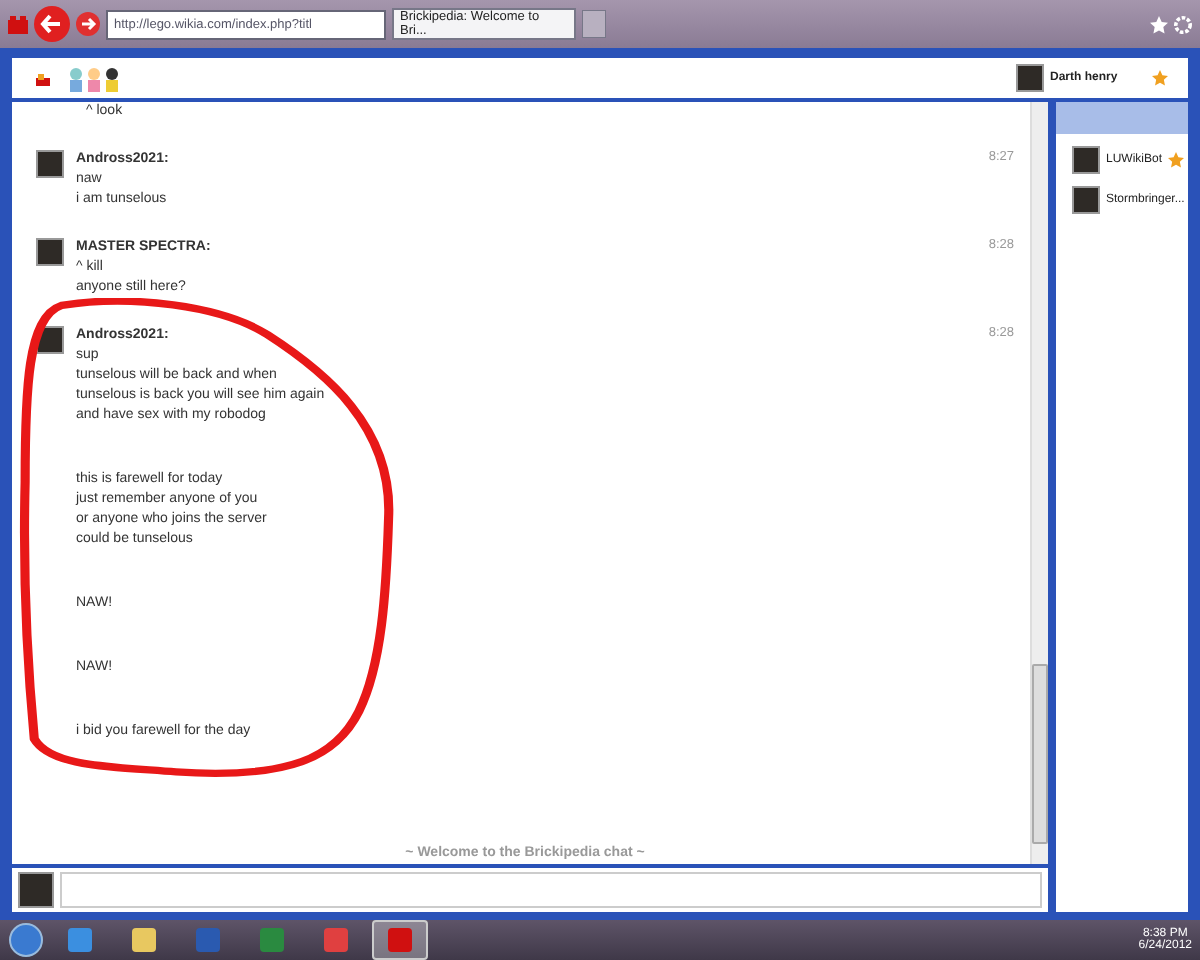 The image size is (1200, 960). Describe the element at coordinates (18, 24) in the screenshot. I see `lego-brick-icon` at that location.